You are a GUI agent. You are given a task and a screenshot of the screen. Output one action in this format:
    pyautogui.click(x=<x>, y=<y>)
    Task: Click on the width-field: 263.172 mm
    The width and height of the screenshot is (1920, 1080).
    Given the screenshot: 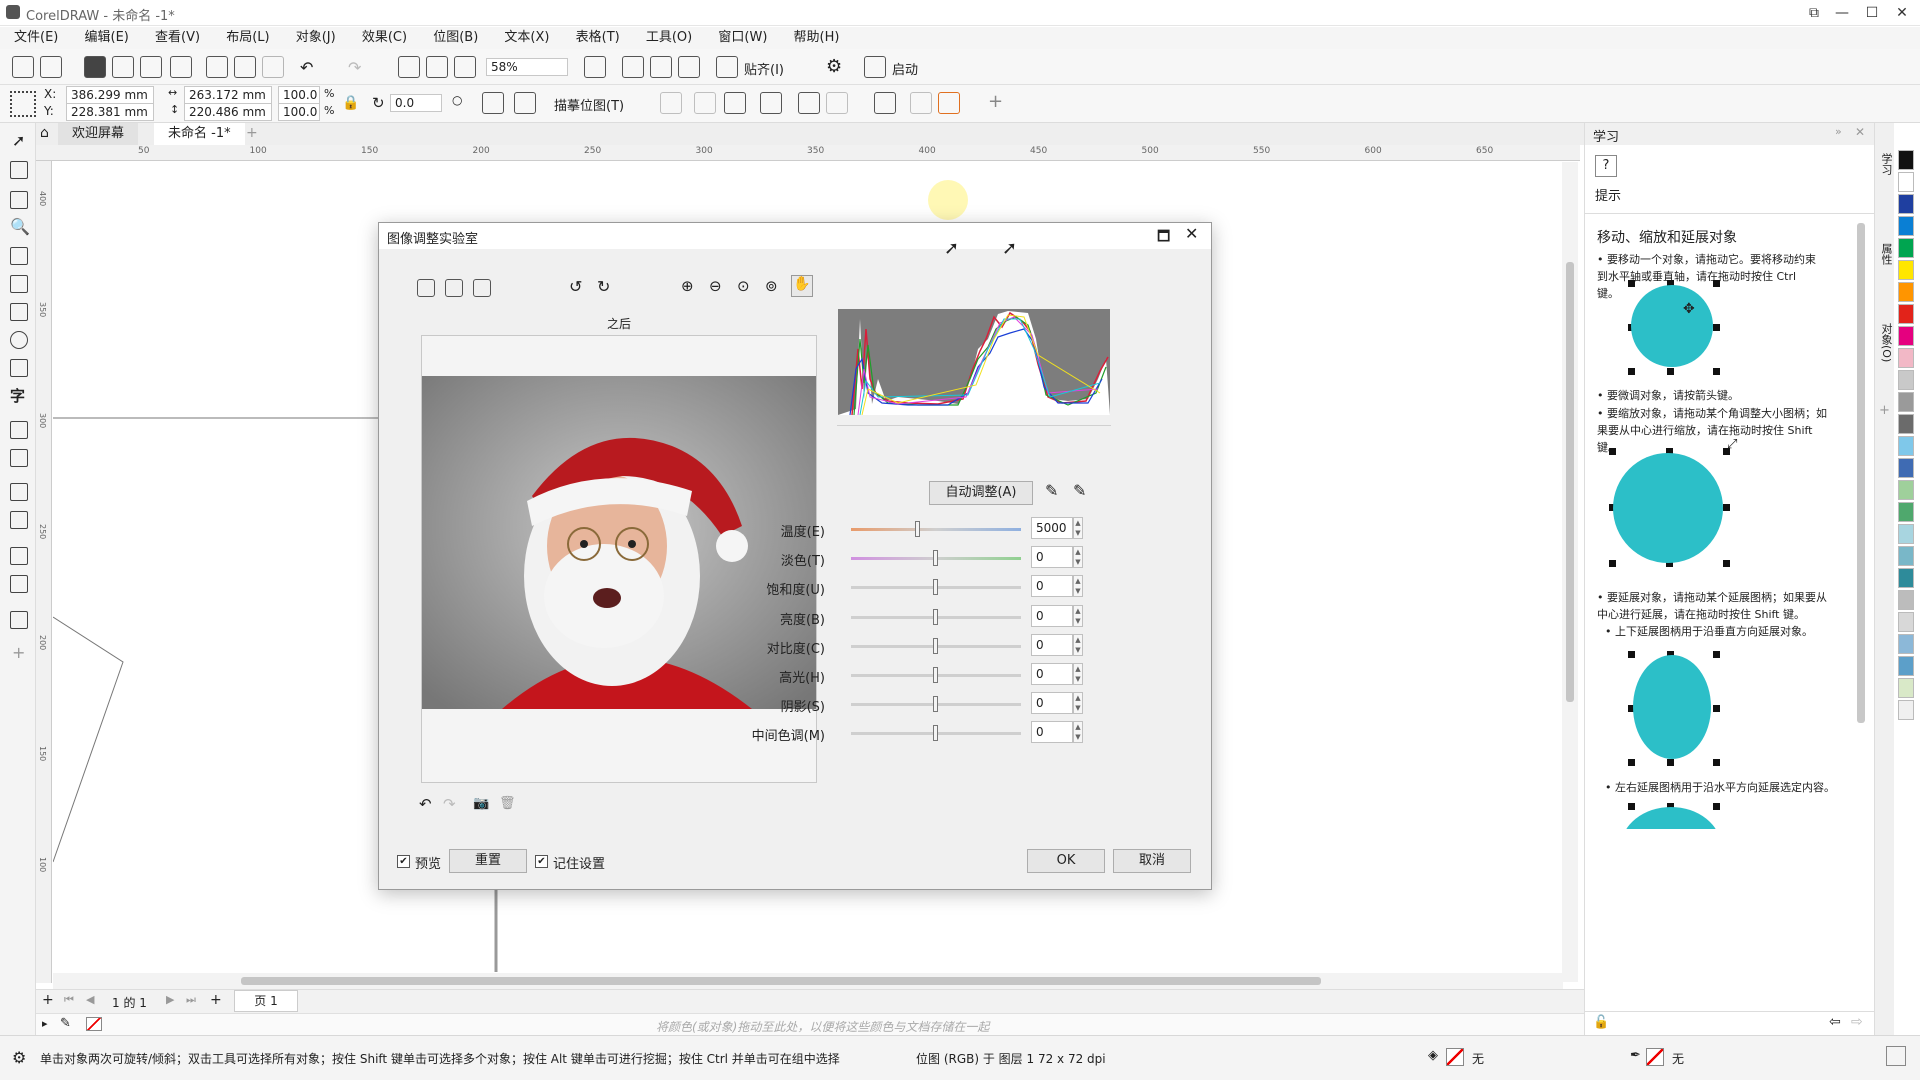 What is the action you would take?
    pyautogui.click(x=228, y=95)
    